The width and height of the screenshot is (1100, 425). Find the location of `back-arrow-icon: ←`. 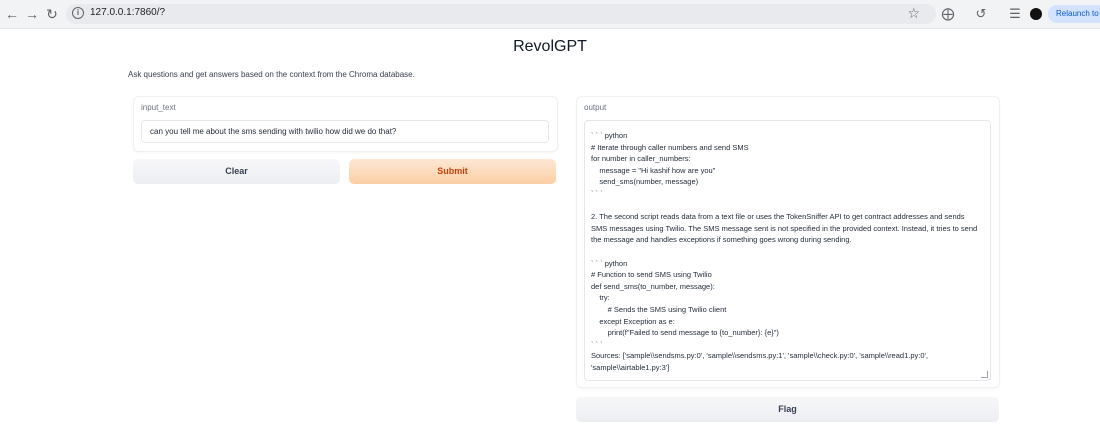

back-arrow-icon: ← is located at coordinates (12, 14).